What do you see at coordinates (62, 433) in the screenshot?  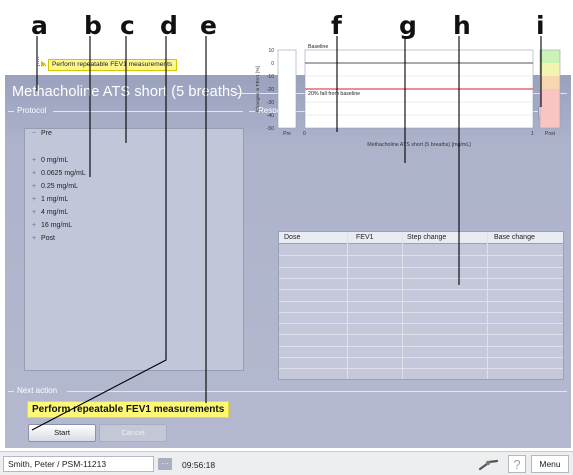 I see `start-button: Start` at bounding box center [62, 433].